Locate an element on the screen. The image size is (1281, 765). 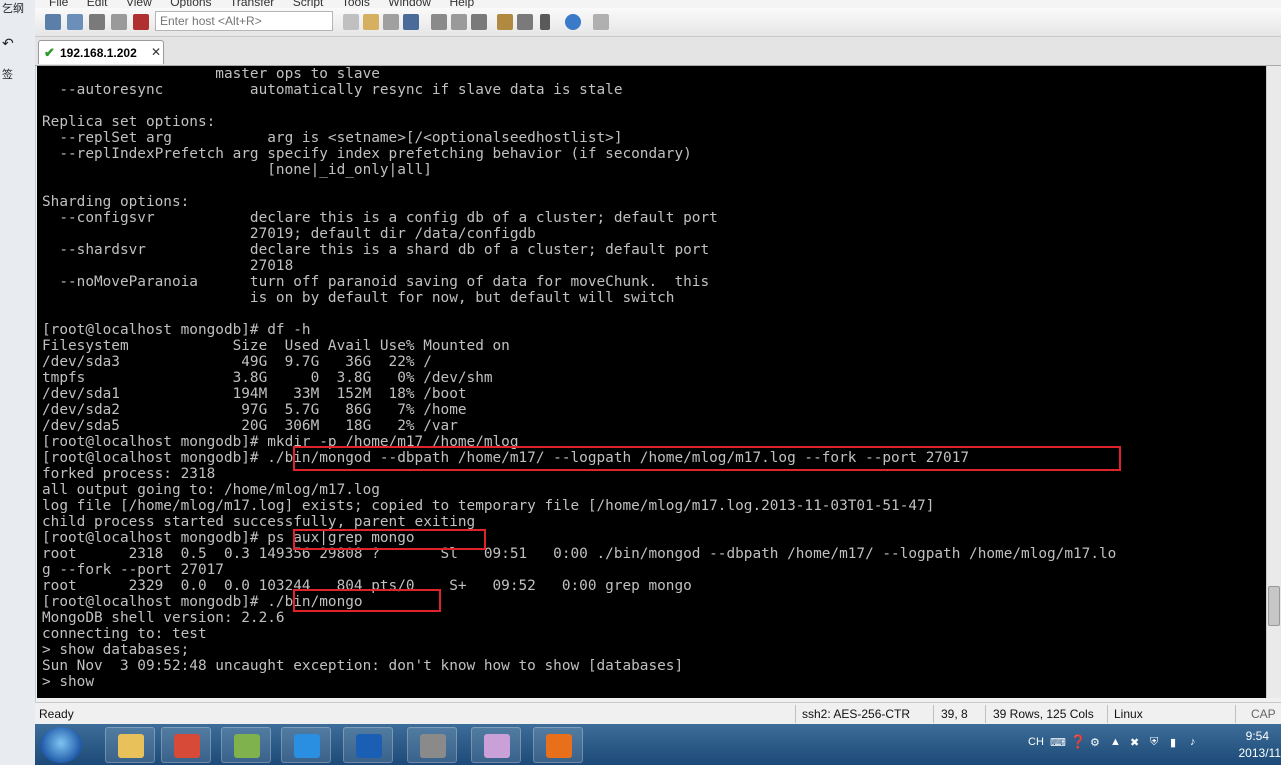
global-options-icon is located at coordinates (525, 22).